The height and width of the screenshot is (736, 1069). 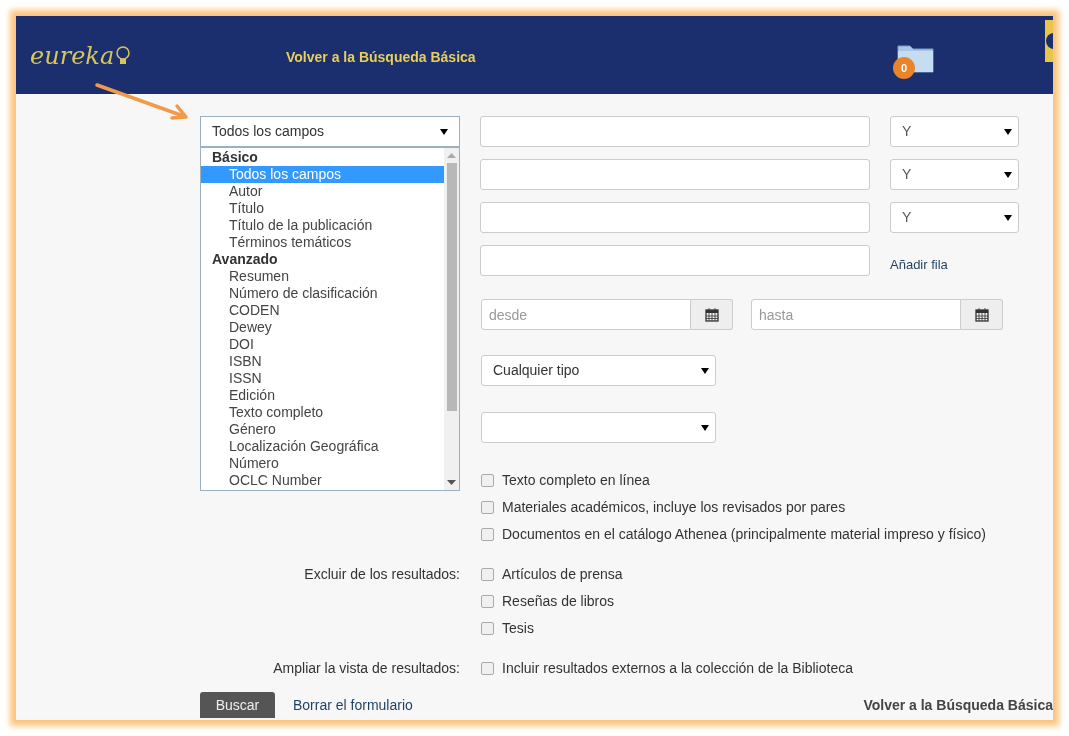 What do you see at coordinates (451, 482) in the screenshot?
I see `scroll-down-icon` at bounding box center [451, 482].